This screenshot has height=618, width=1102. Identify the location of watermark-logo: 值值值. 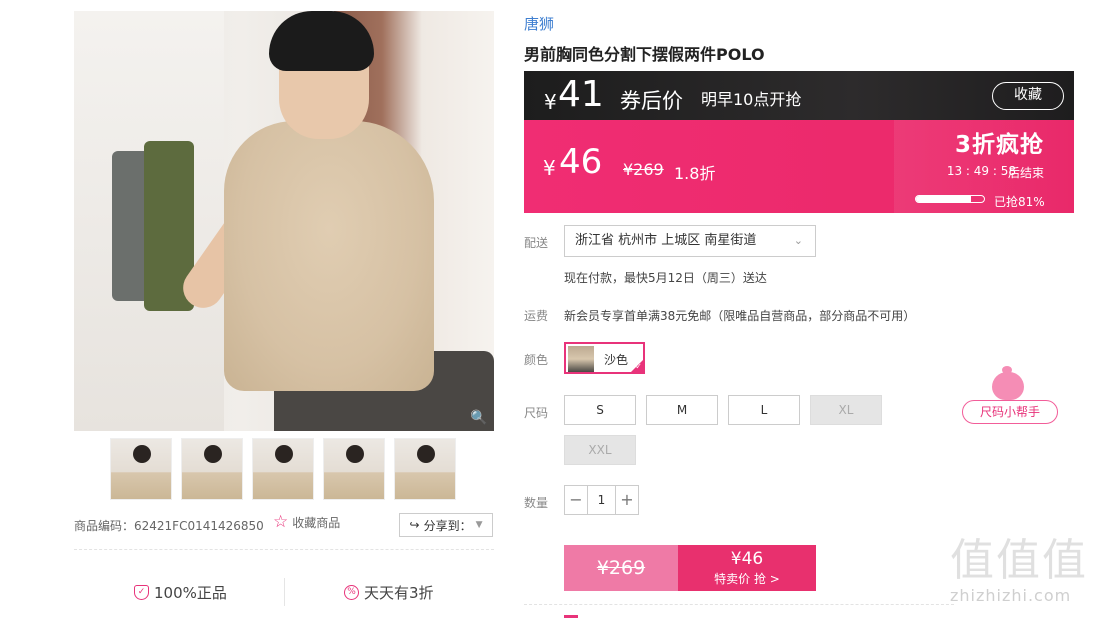
(1019, 560).